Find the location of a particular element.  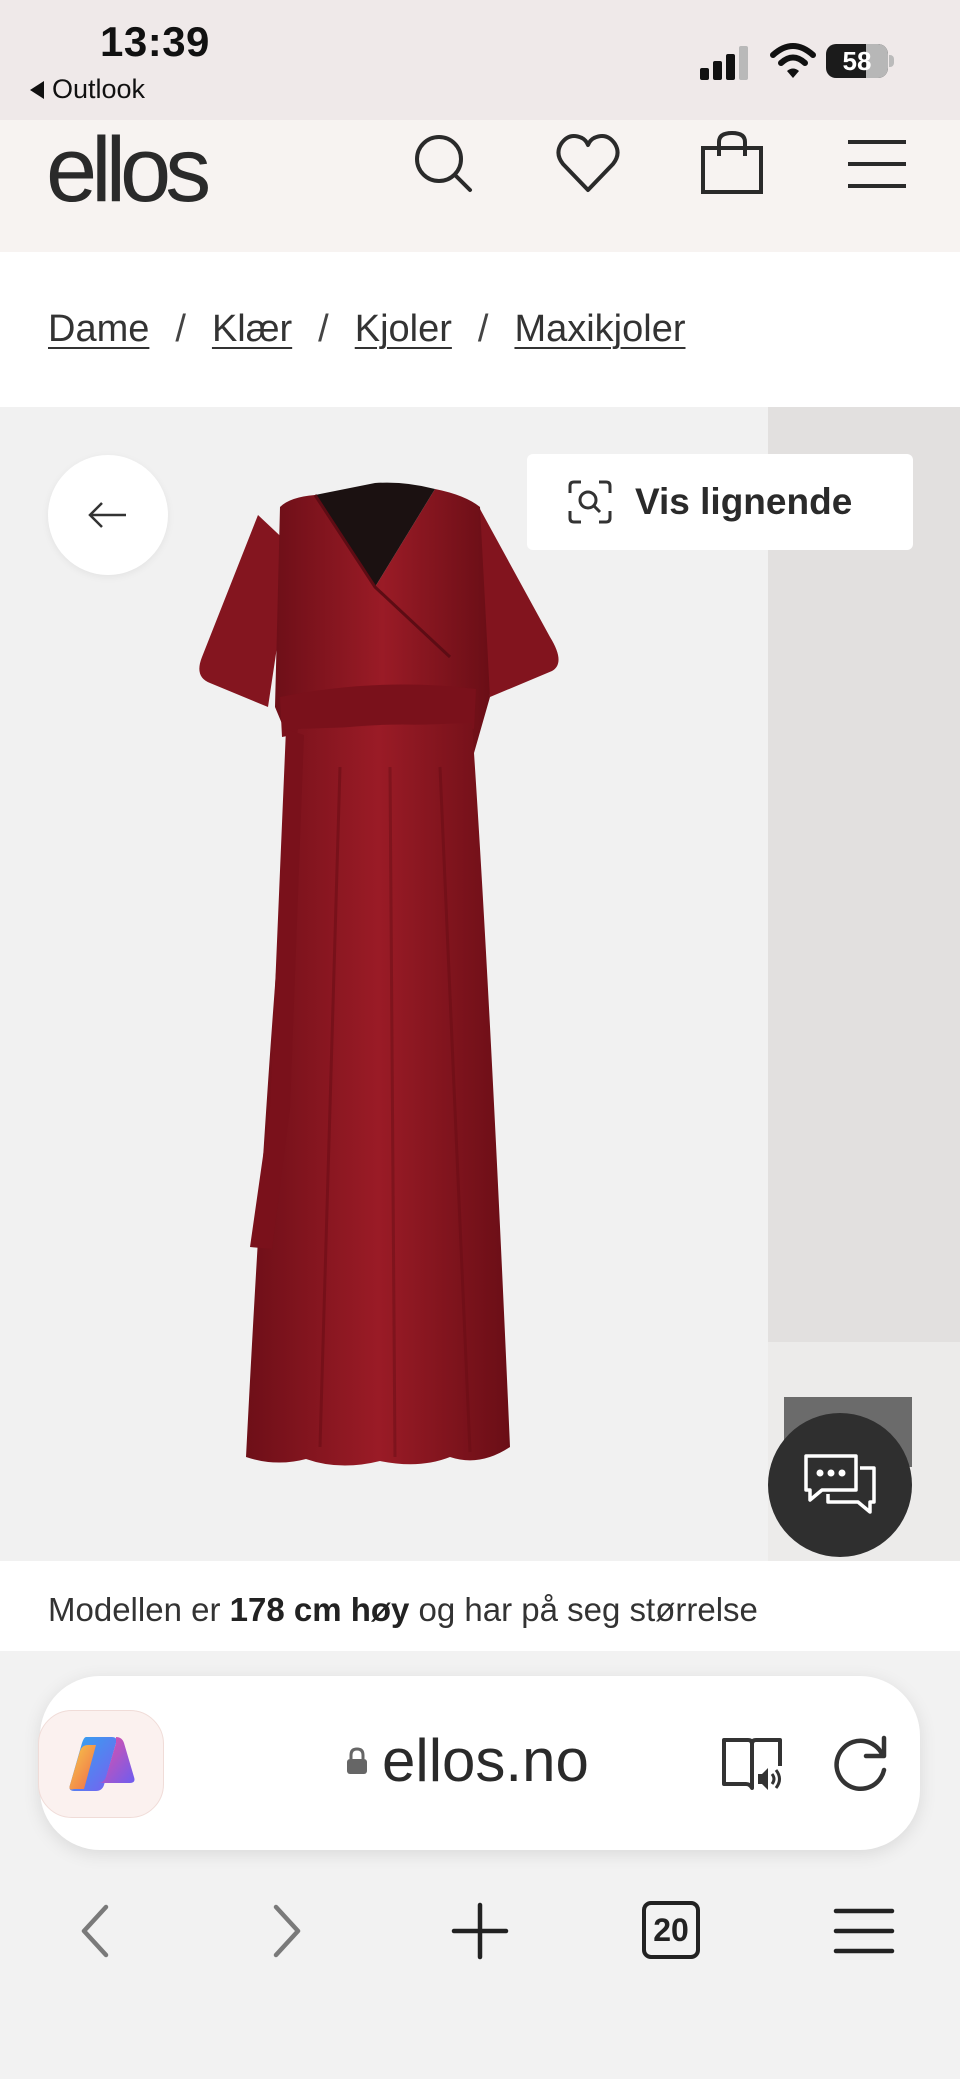

tab-count: 20 is located at coordinates (671, 1929).